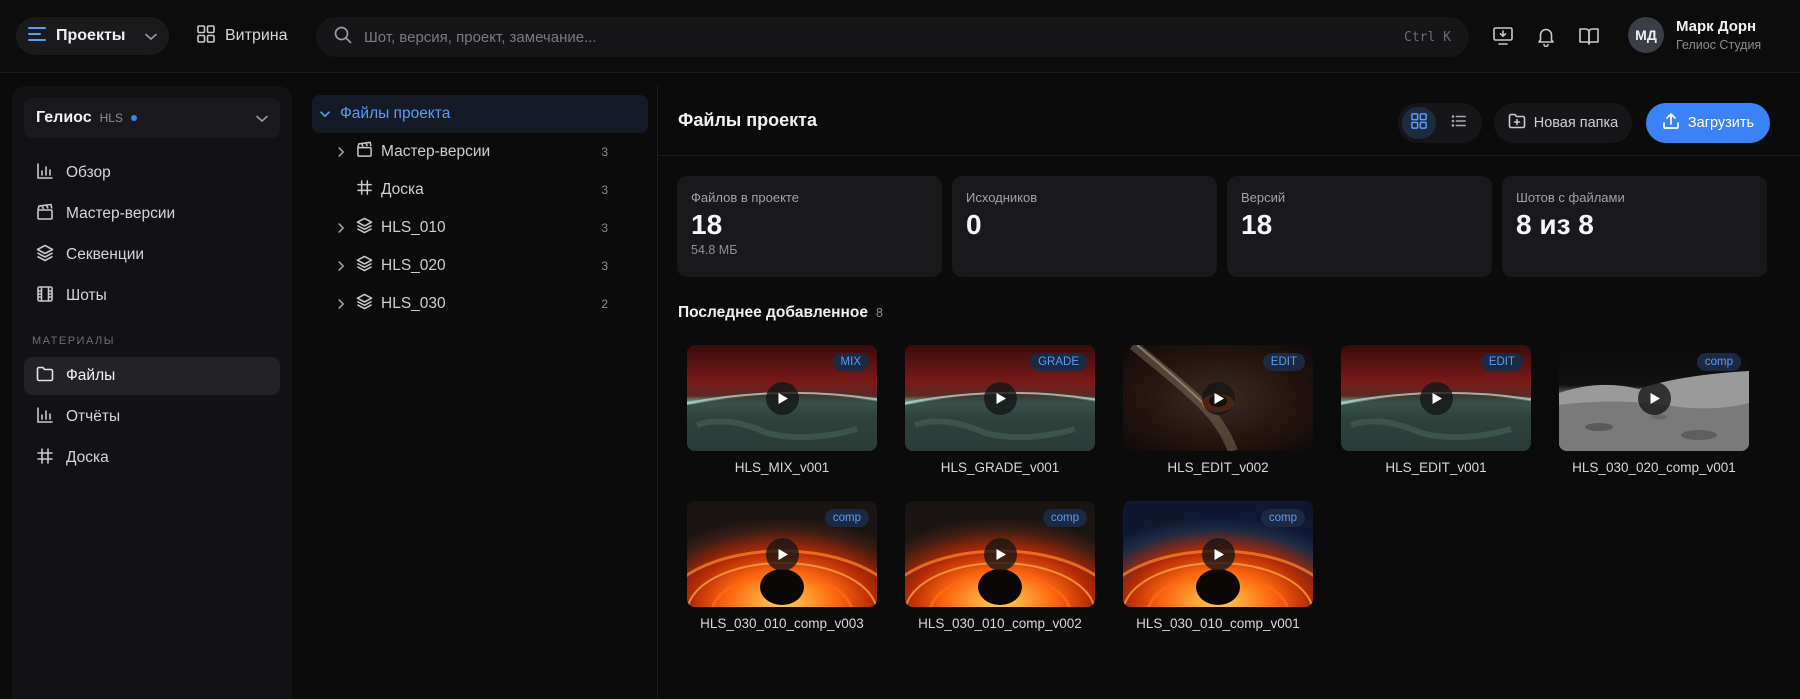 This screenshot has height=699, width=1800. What do you see at coordinates (93, 416) in the screenshot?
I see `sidebar-item-label: Отчёты` at bounding box center [93, 416].